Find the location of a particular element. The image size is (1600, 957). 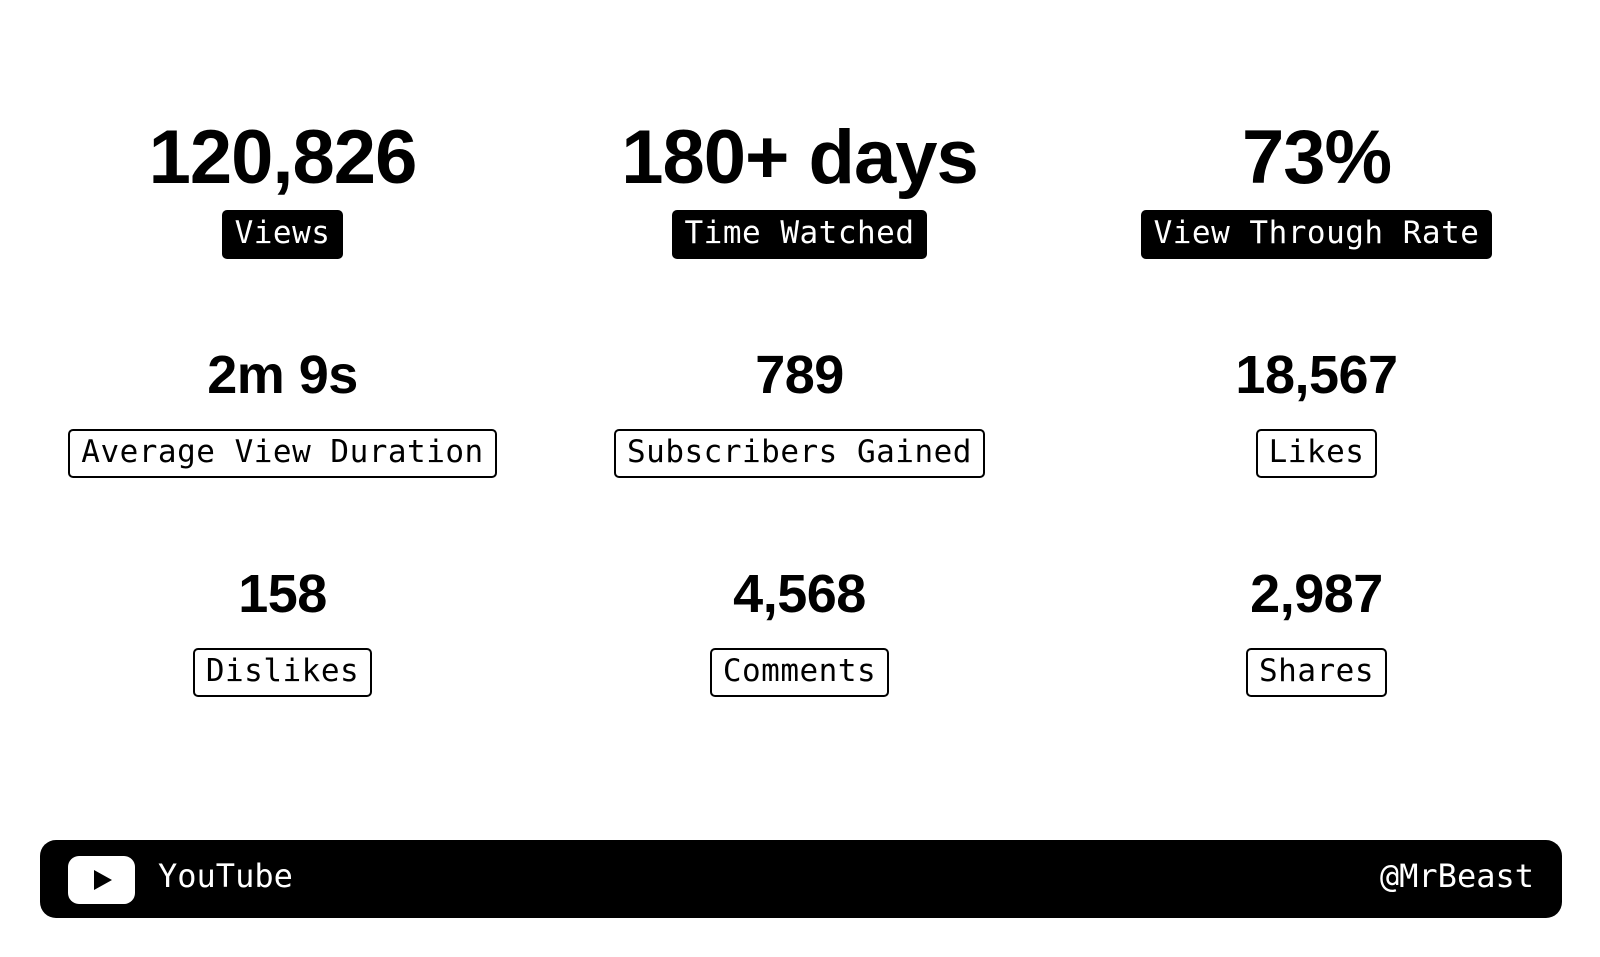

stat-views: 120,826 Views is located at coordinates (282, 189).